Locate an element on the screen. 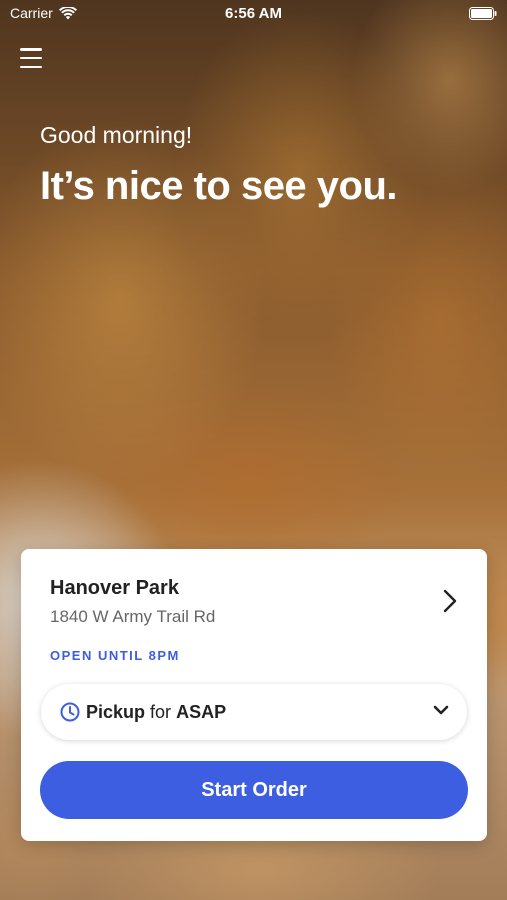 This screenshot has width=507, height=900. pickup-time-selector: Pickup for ASAP is located at coordinates (254, 712).